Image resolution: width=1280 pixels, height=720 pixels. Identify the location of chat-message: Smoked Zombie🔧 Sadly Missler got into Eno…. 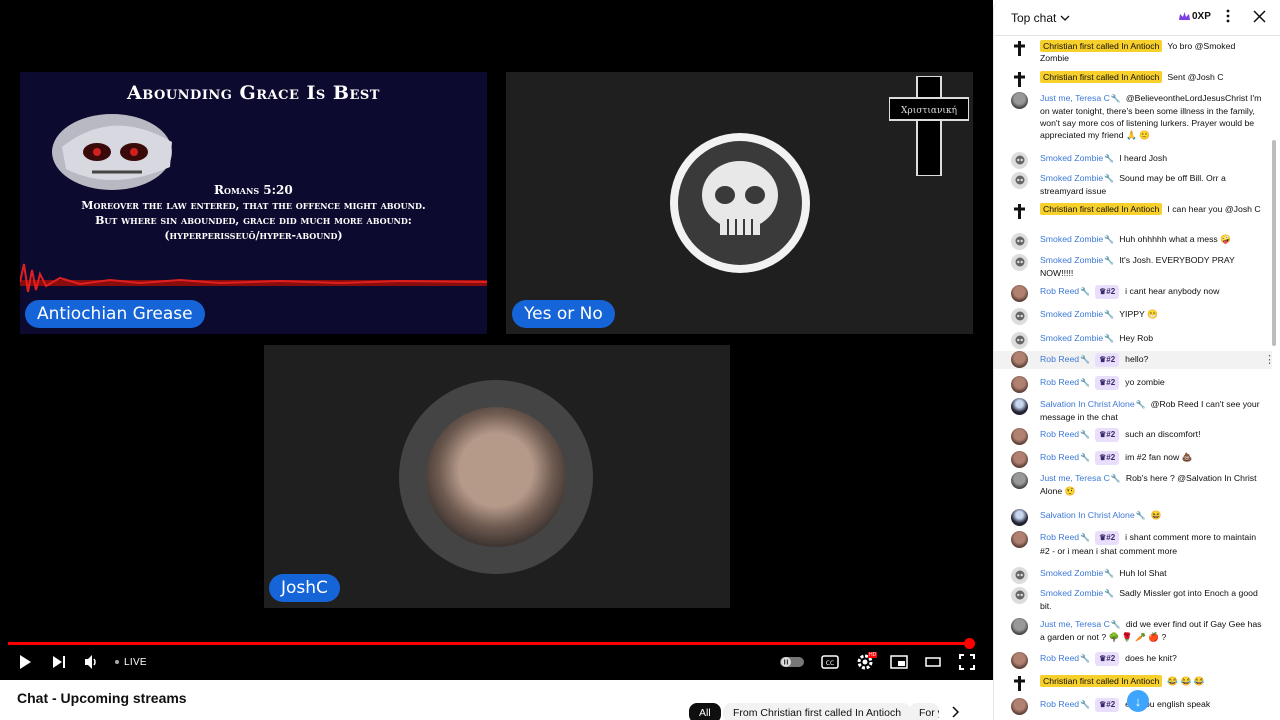
(1133, 599).